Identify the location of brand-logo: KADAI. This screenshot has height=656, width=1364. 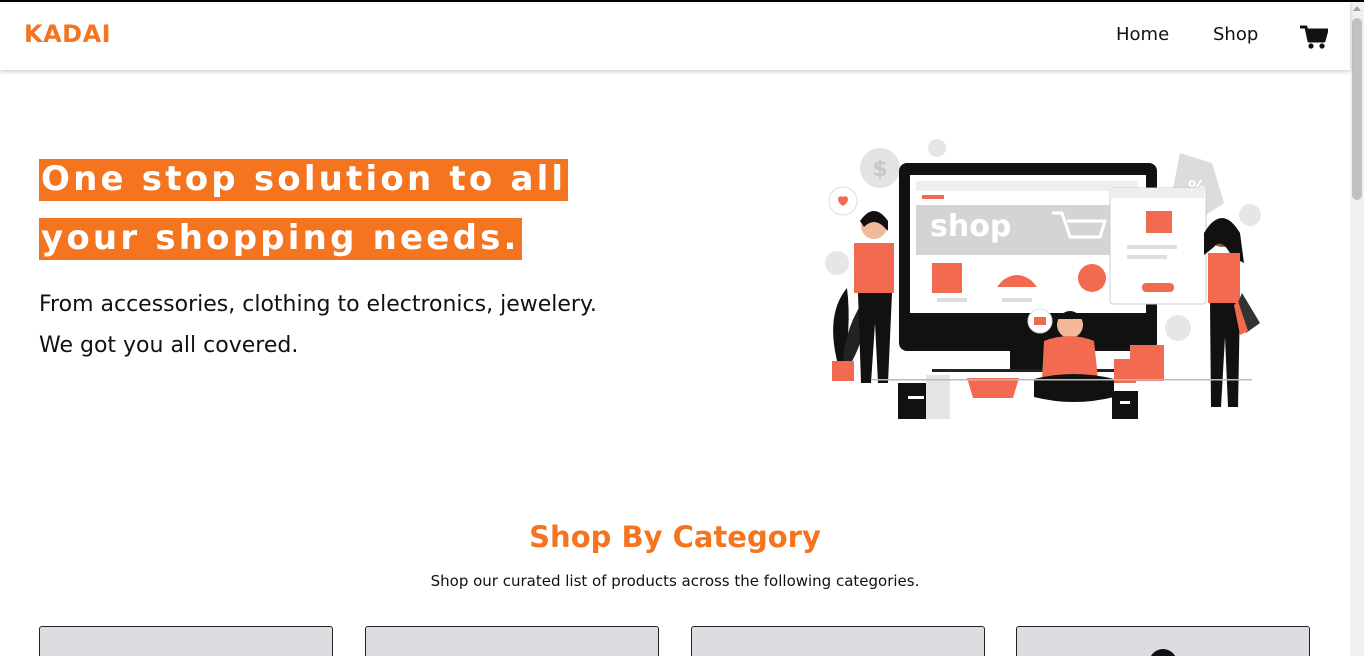
(67, 34).